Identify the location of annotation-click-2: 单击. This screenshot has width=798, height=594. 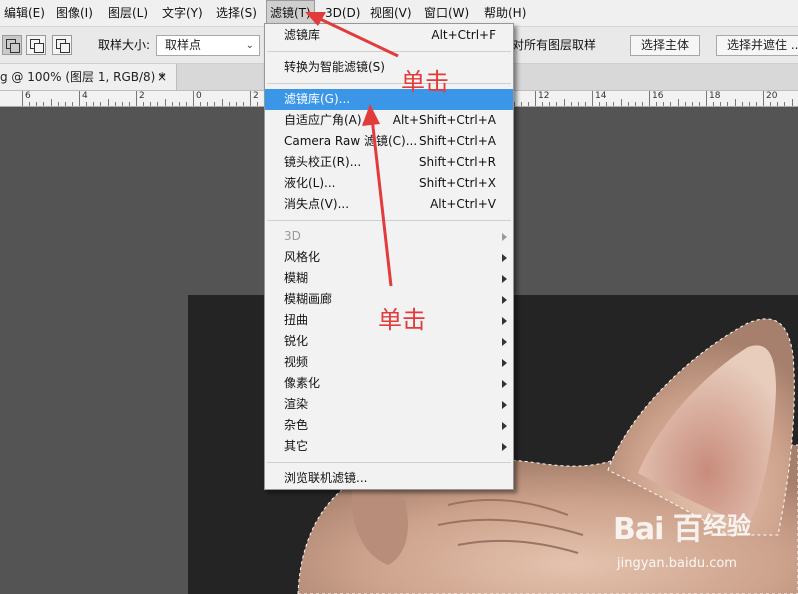
(402, 320).